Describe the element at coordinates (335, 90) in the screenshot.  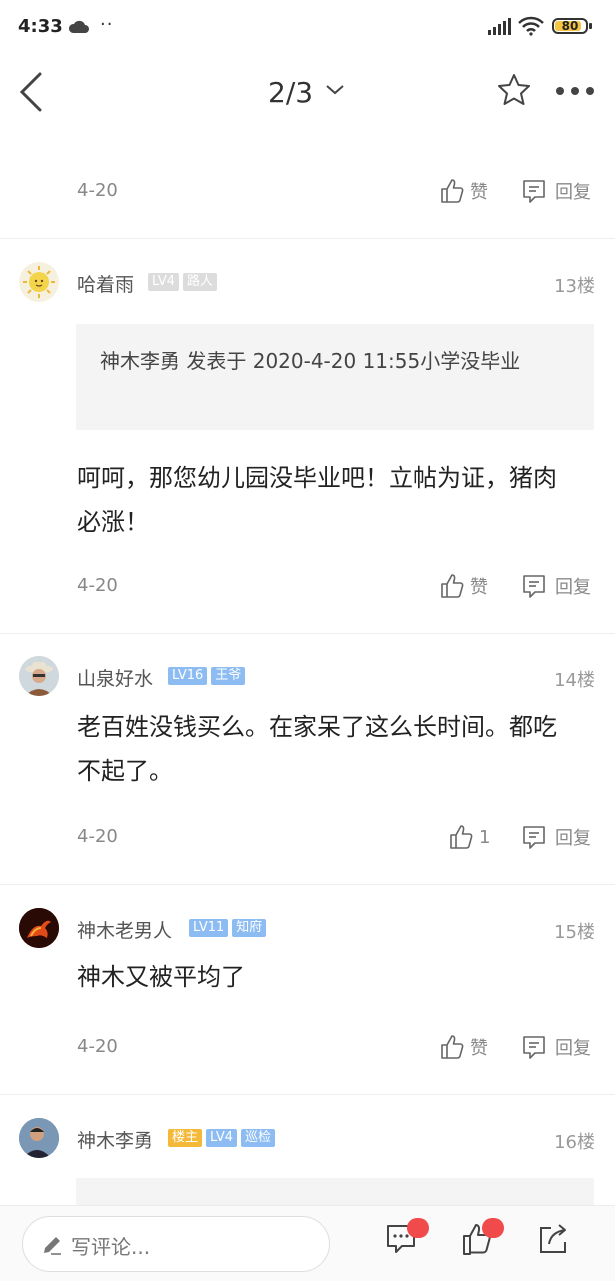
I see `chevron-down-icon` at that location.